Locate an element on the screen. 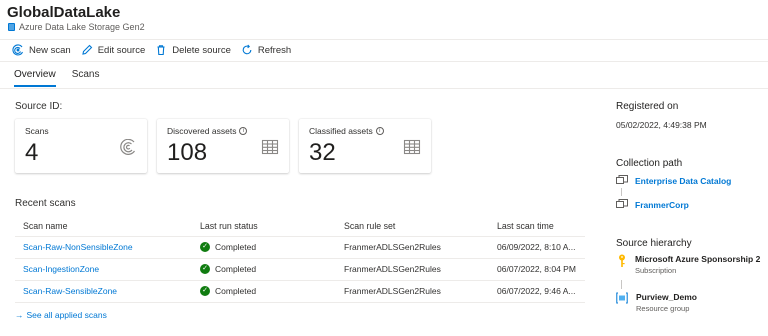 This screenshot has height=336, width=768. tab-scans: Scans is located at coordinates (86, 78).